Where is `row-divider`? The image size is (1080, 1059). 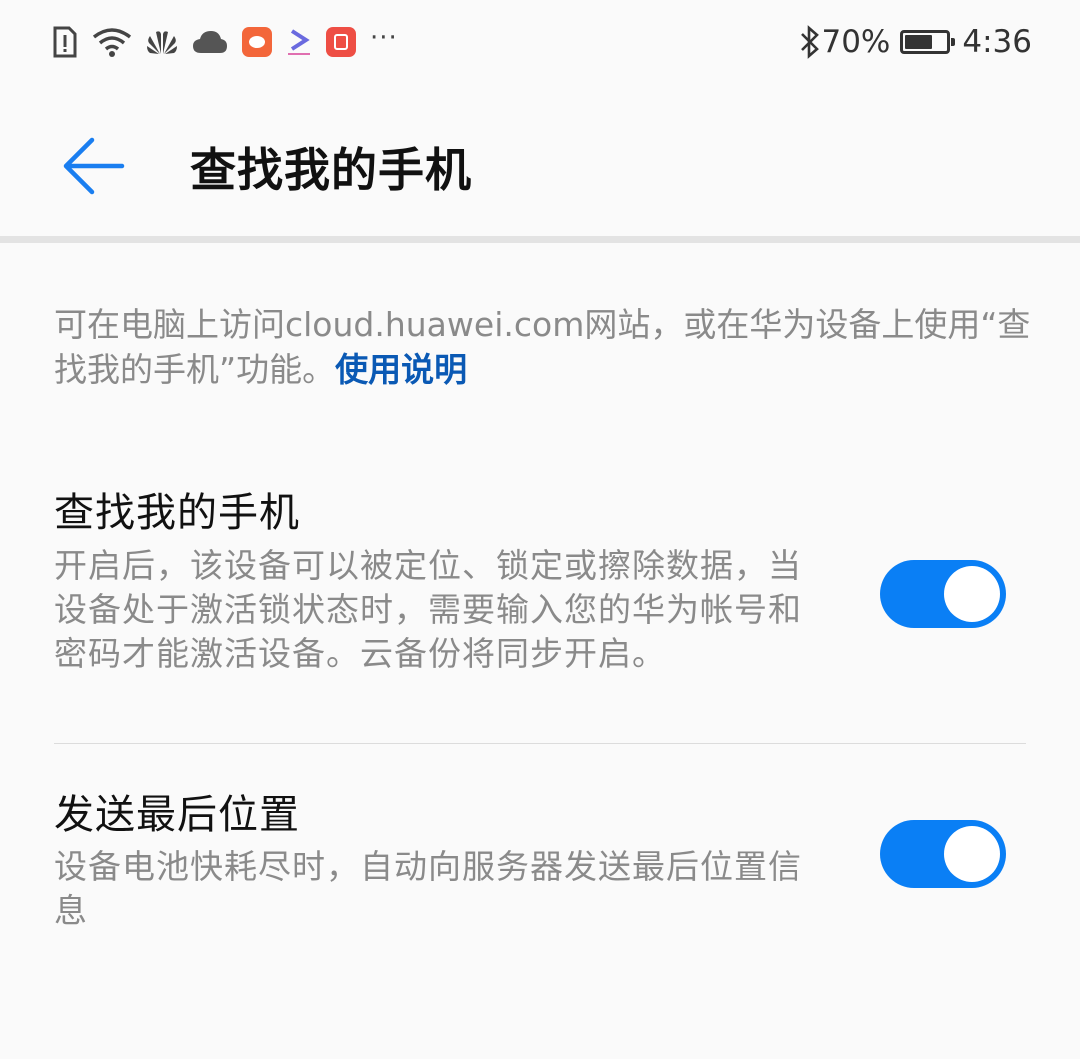 row-divider is located at coordinates (540, 743).